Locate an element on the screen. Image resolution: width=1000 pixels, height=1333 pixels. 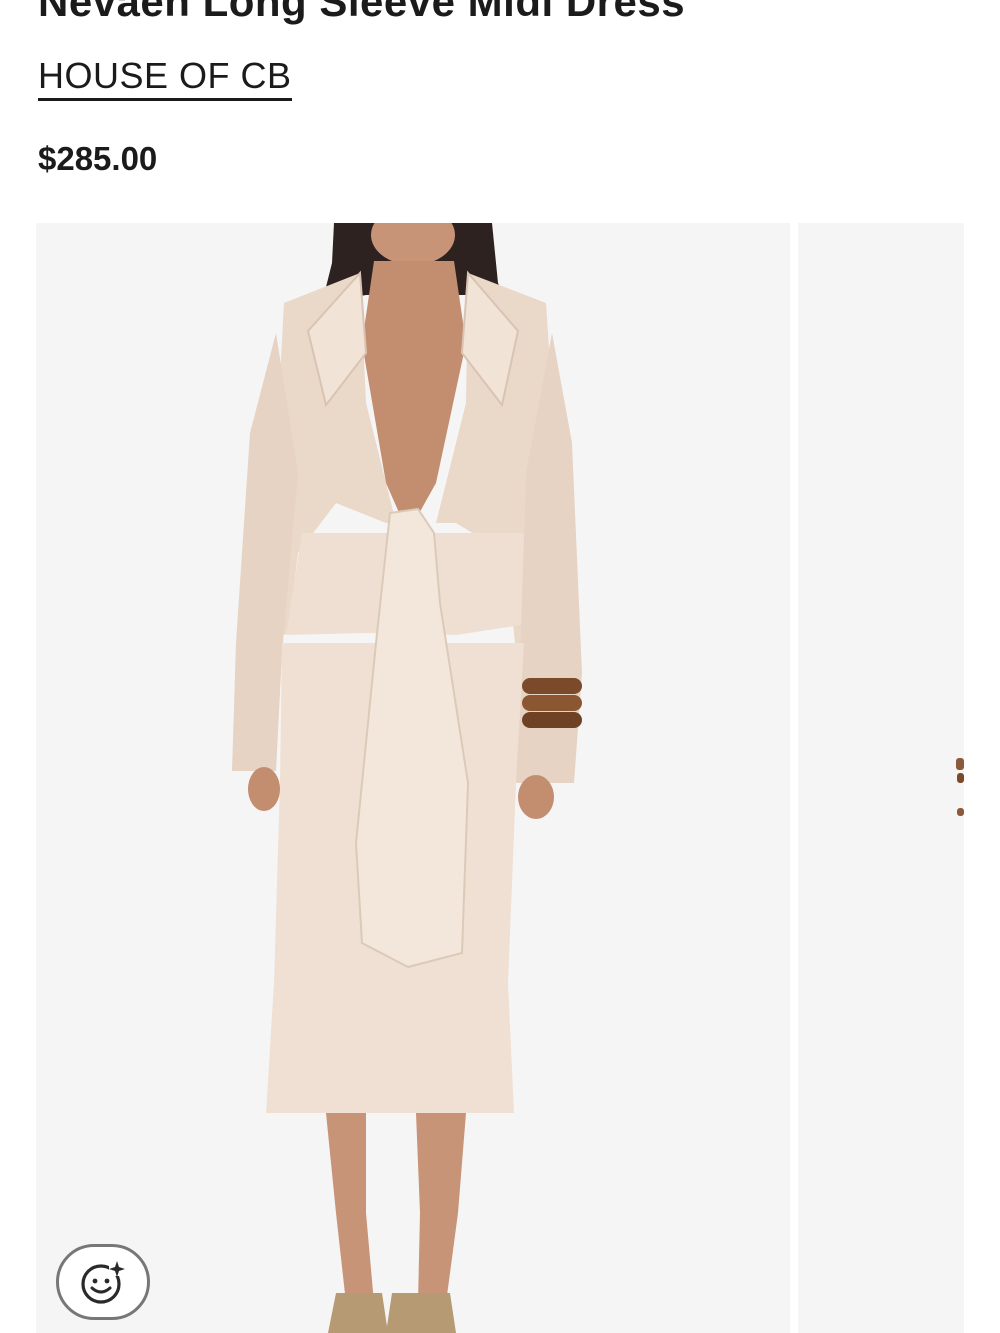
virtual-try-on-button is located at coordinates (103, 1282).